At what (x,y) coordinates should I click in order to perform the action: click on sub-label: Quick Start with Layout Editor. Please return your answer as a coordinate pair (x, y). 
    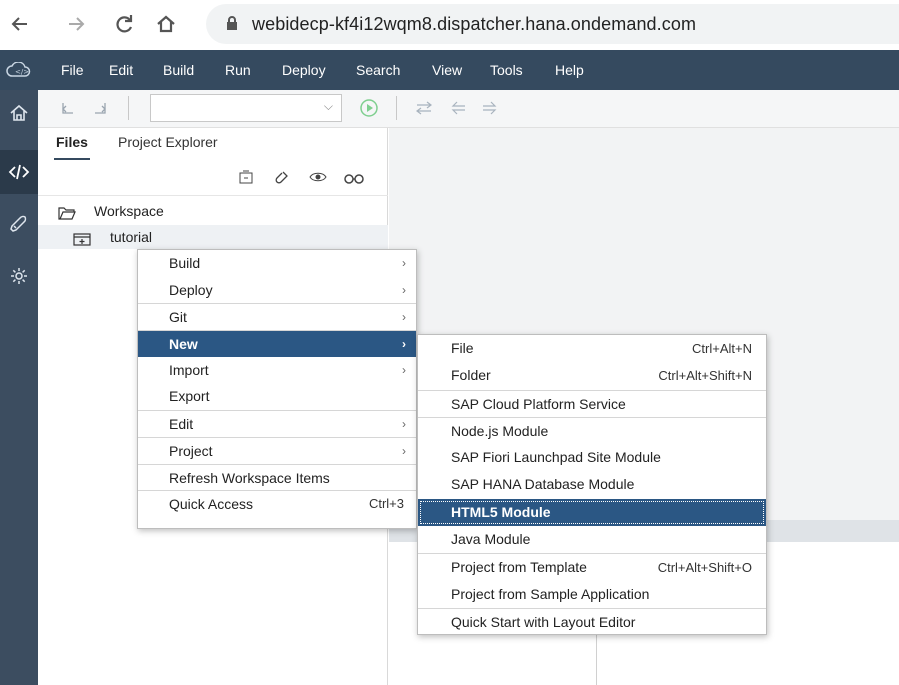
    Looking at the image, I should click on (543, 621).